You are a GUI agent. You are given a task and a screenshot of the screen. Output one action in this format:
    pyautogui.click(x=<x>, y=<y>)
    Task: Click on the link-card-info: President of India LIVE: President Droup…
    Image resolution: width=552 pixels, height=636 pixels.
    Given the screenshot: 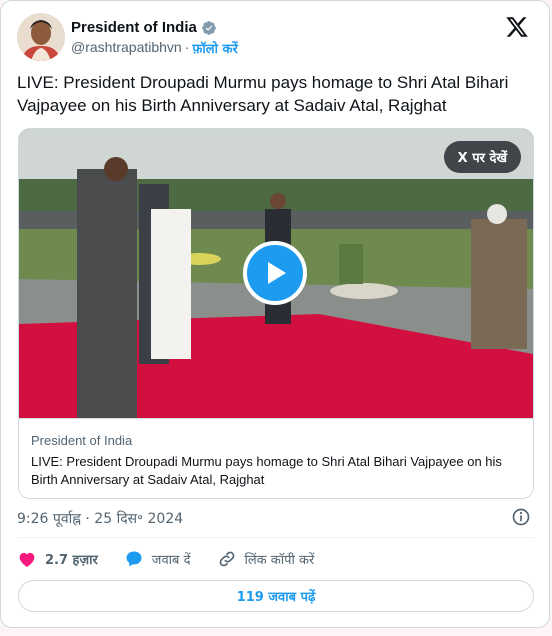 What is the action you would take?
    pyautogui.click(x=276, y=458)
    